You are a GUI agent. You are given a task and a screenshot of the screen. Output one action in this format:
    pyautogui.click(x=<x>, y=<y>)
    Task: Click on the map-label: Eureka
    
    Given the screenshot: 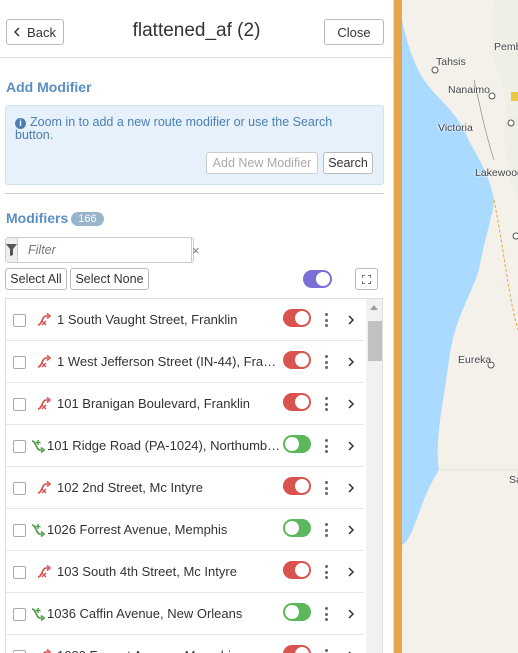 What is the action you would take?
    pyautogui.click(x=475, y=360)
    